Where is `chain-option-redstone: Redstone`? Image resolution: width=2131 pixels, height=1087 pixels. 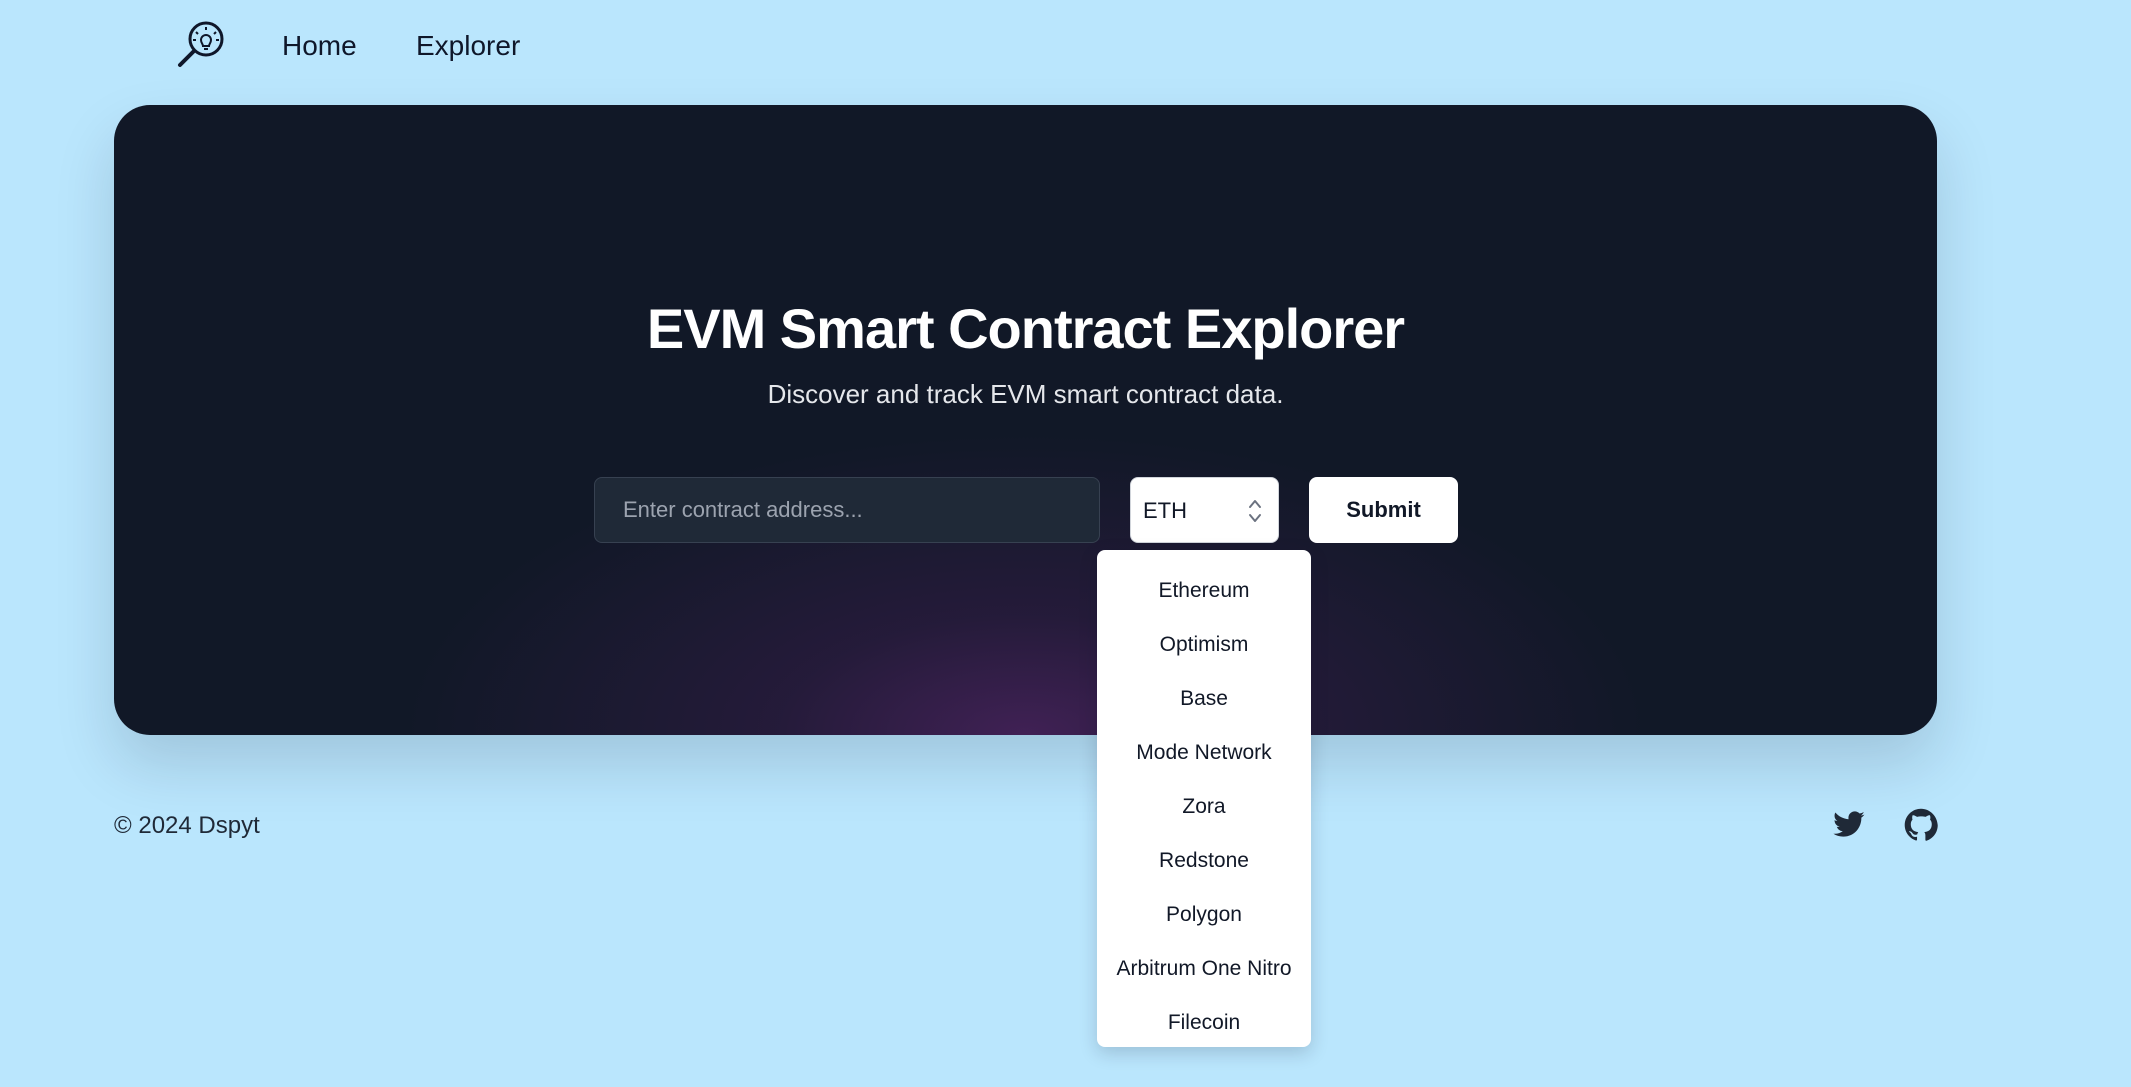
chain-option-redstone: Redstone is located at coordinates (1204, 861).